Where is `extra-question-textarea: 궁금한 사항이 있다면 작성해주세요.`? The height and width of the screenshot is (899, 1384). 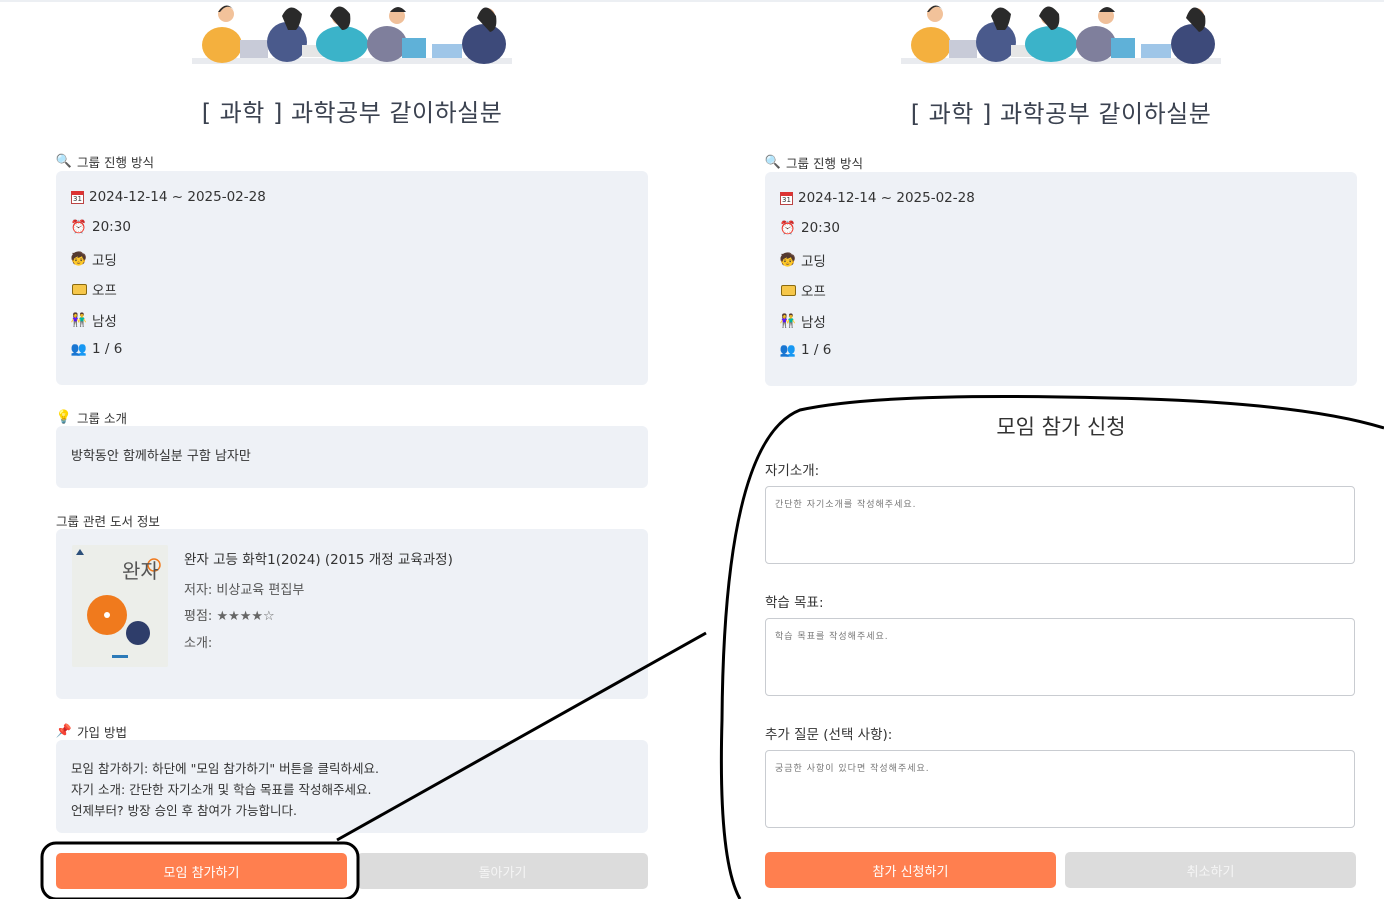
extra-question-textarea: 궁금한 사항이 있다면 작성해주세요. is located at coordinates (1060, 789).